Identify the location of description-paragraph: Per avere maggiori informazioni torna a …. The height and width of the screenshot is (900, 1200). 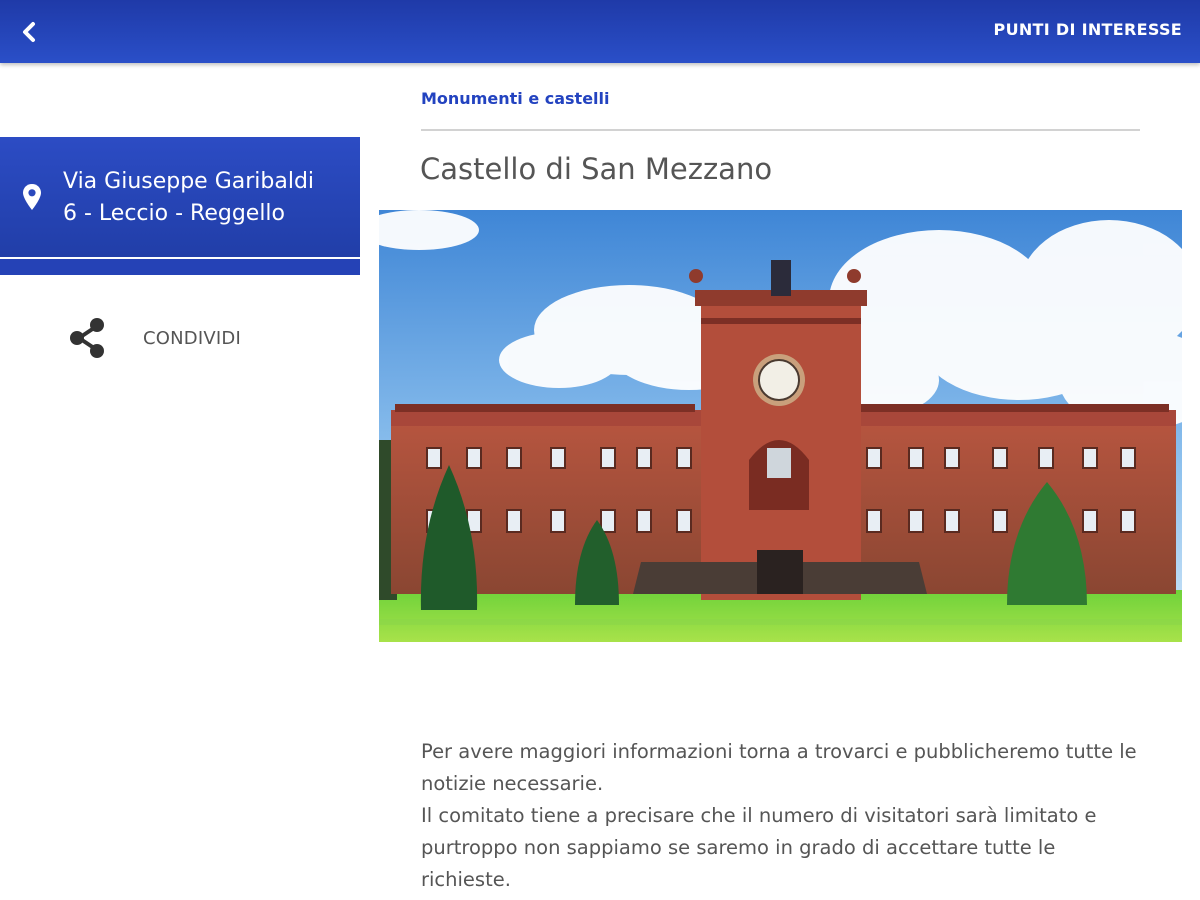
(779, 767).